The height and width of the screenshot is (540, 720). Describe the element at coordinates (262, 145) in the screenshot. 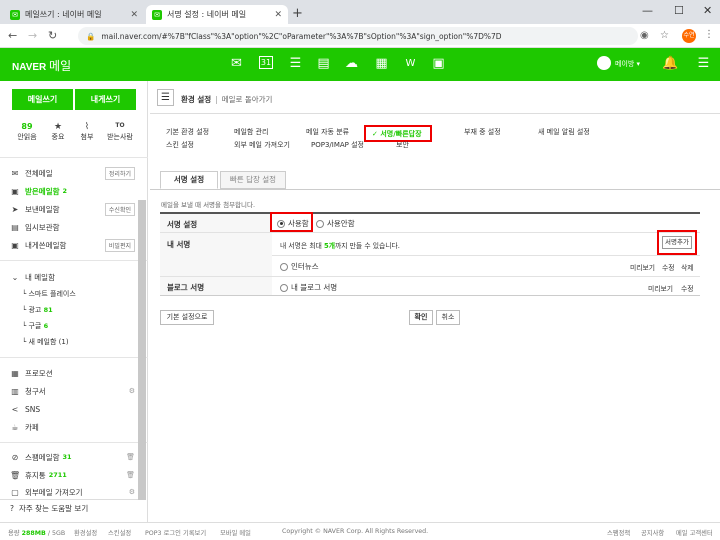

I see `menu-external-mail: 외부 메일 가져오기` at that location.